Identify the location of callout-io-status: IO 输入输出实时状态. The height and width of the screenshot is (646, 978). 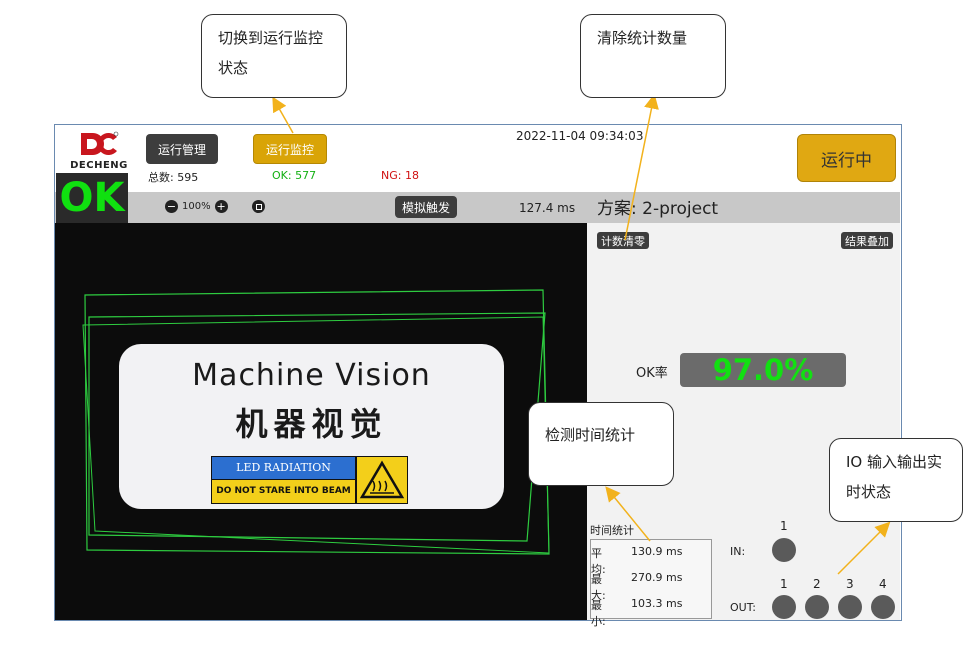
(896, 480).